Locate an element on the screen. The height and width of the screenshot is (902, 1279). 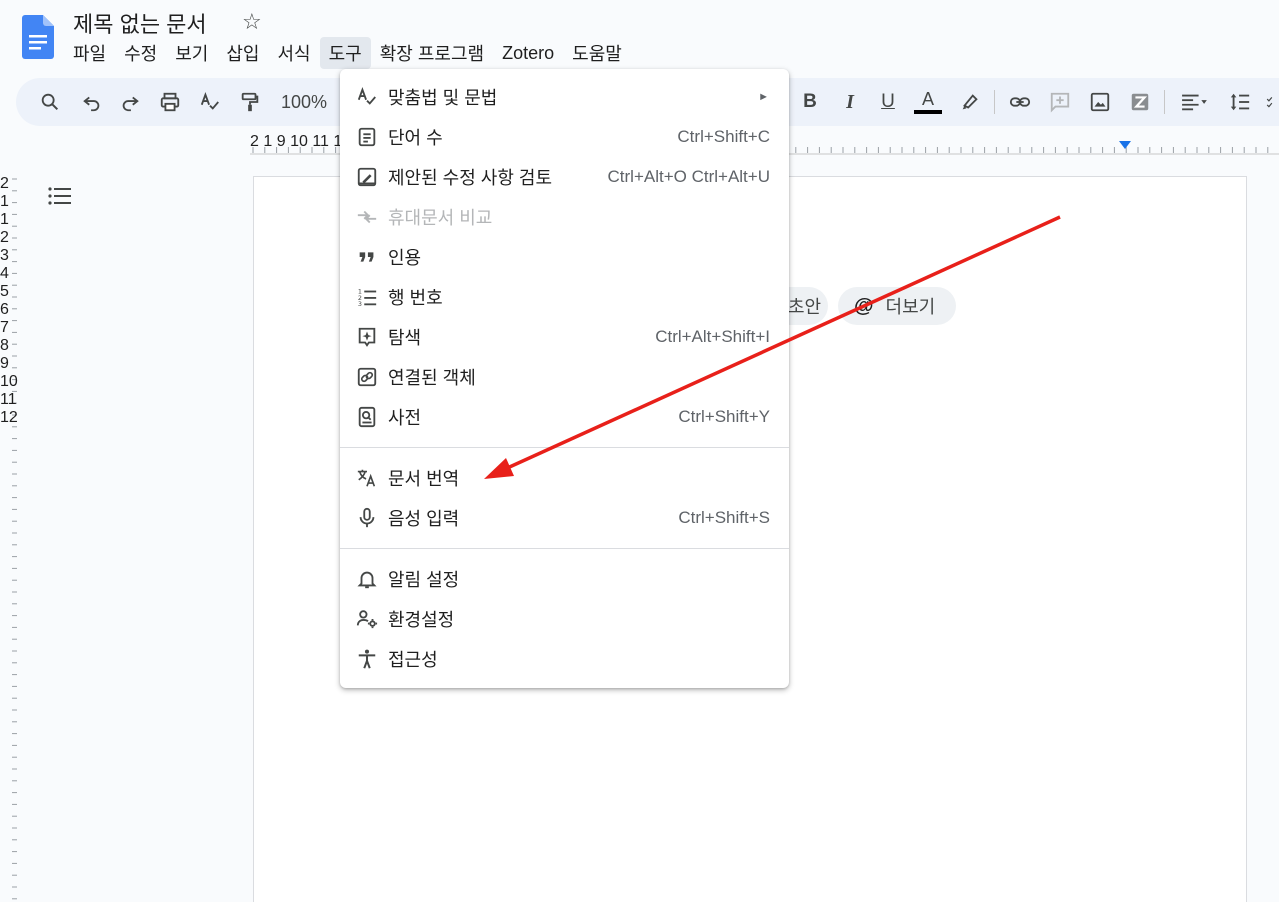
vruler-number: 4 is located at coordinates (4, 273).